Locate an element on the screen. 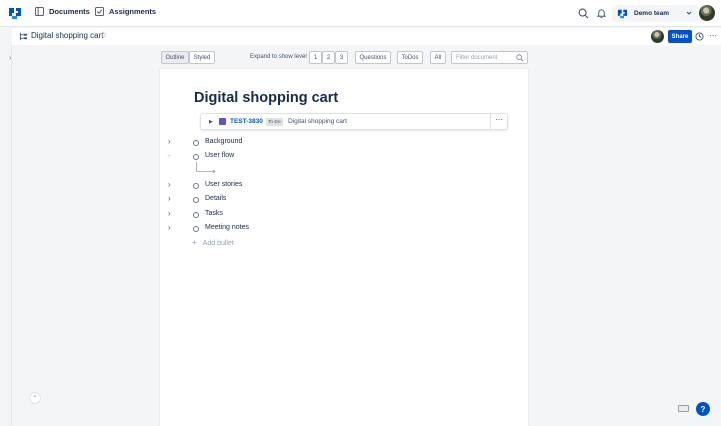 Image resolution: width=721 pixels, height=426 pixels. add-bullet-button: + Add bullet is located at coordinates (213, 242).